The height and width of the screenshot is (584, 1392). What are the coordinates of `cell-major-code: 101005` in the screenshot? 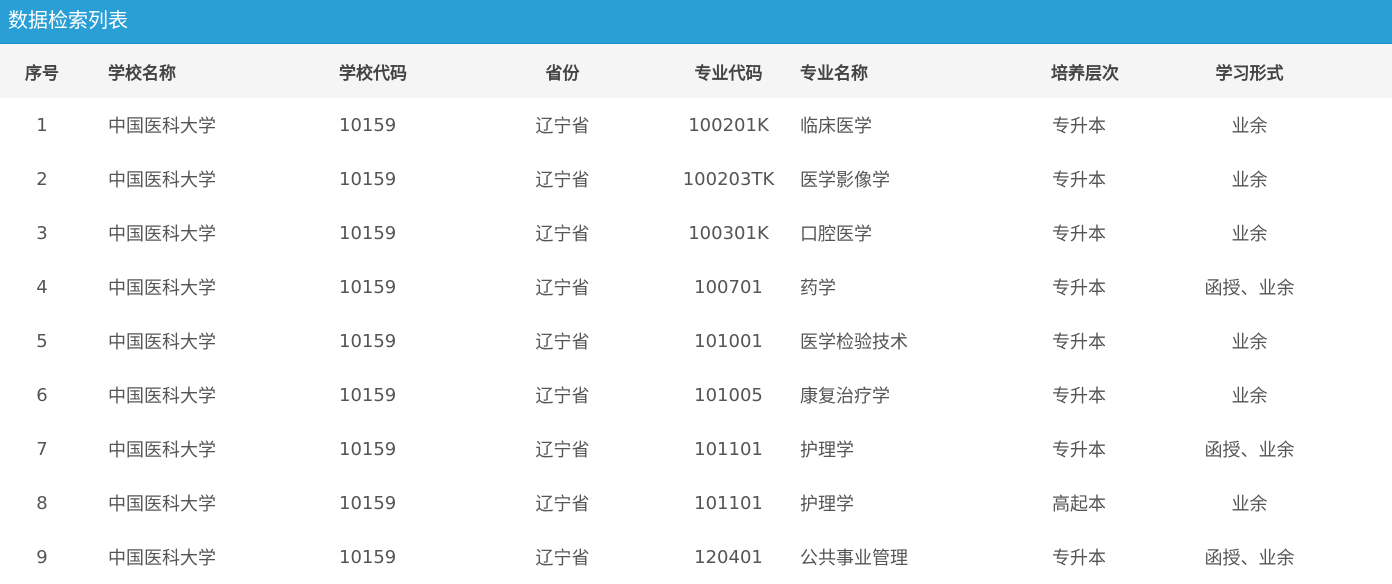 It's located at (728, 395).